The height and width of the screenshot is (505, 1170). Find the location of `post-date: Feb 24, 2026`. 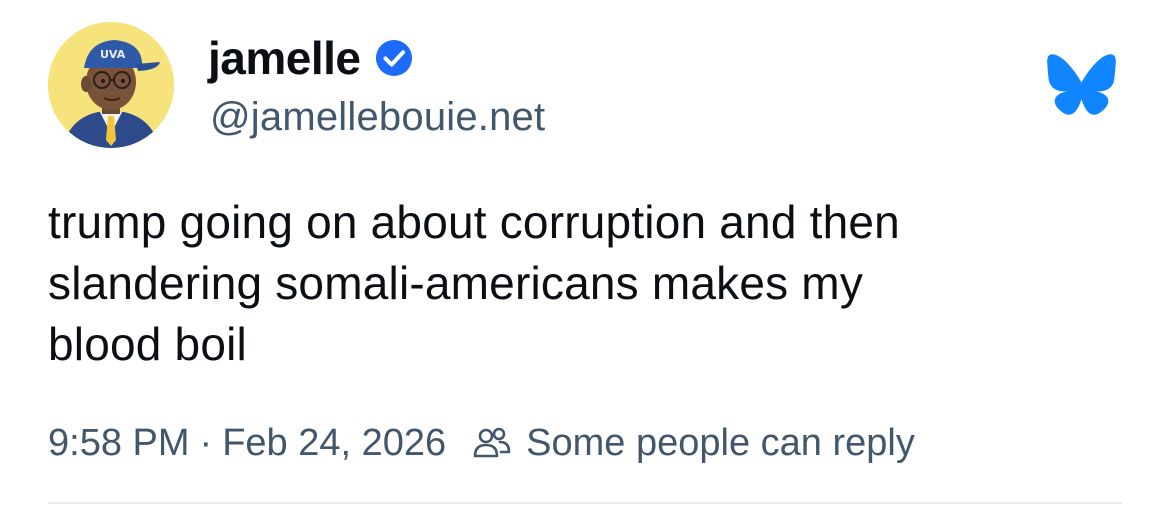

post-date: Feb 24, 2026 is located at coordinates (334, 443).